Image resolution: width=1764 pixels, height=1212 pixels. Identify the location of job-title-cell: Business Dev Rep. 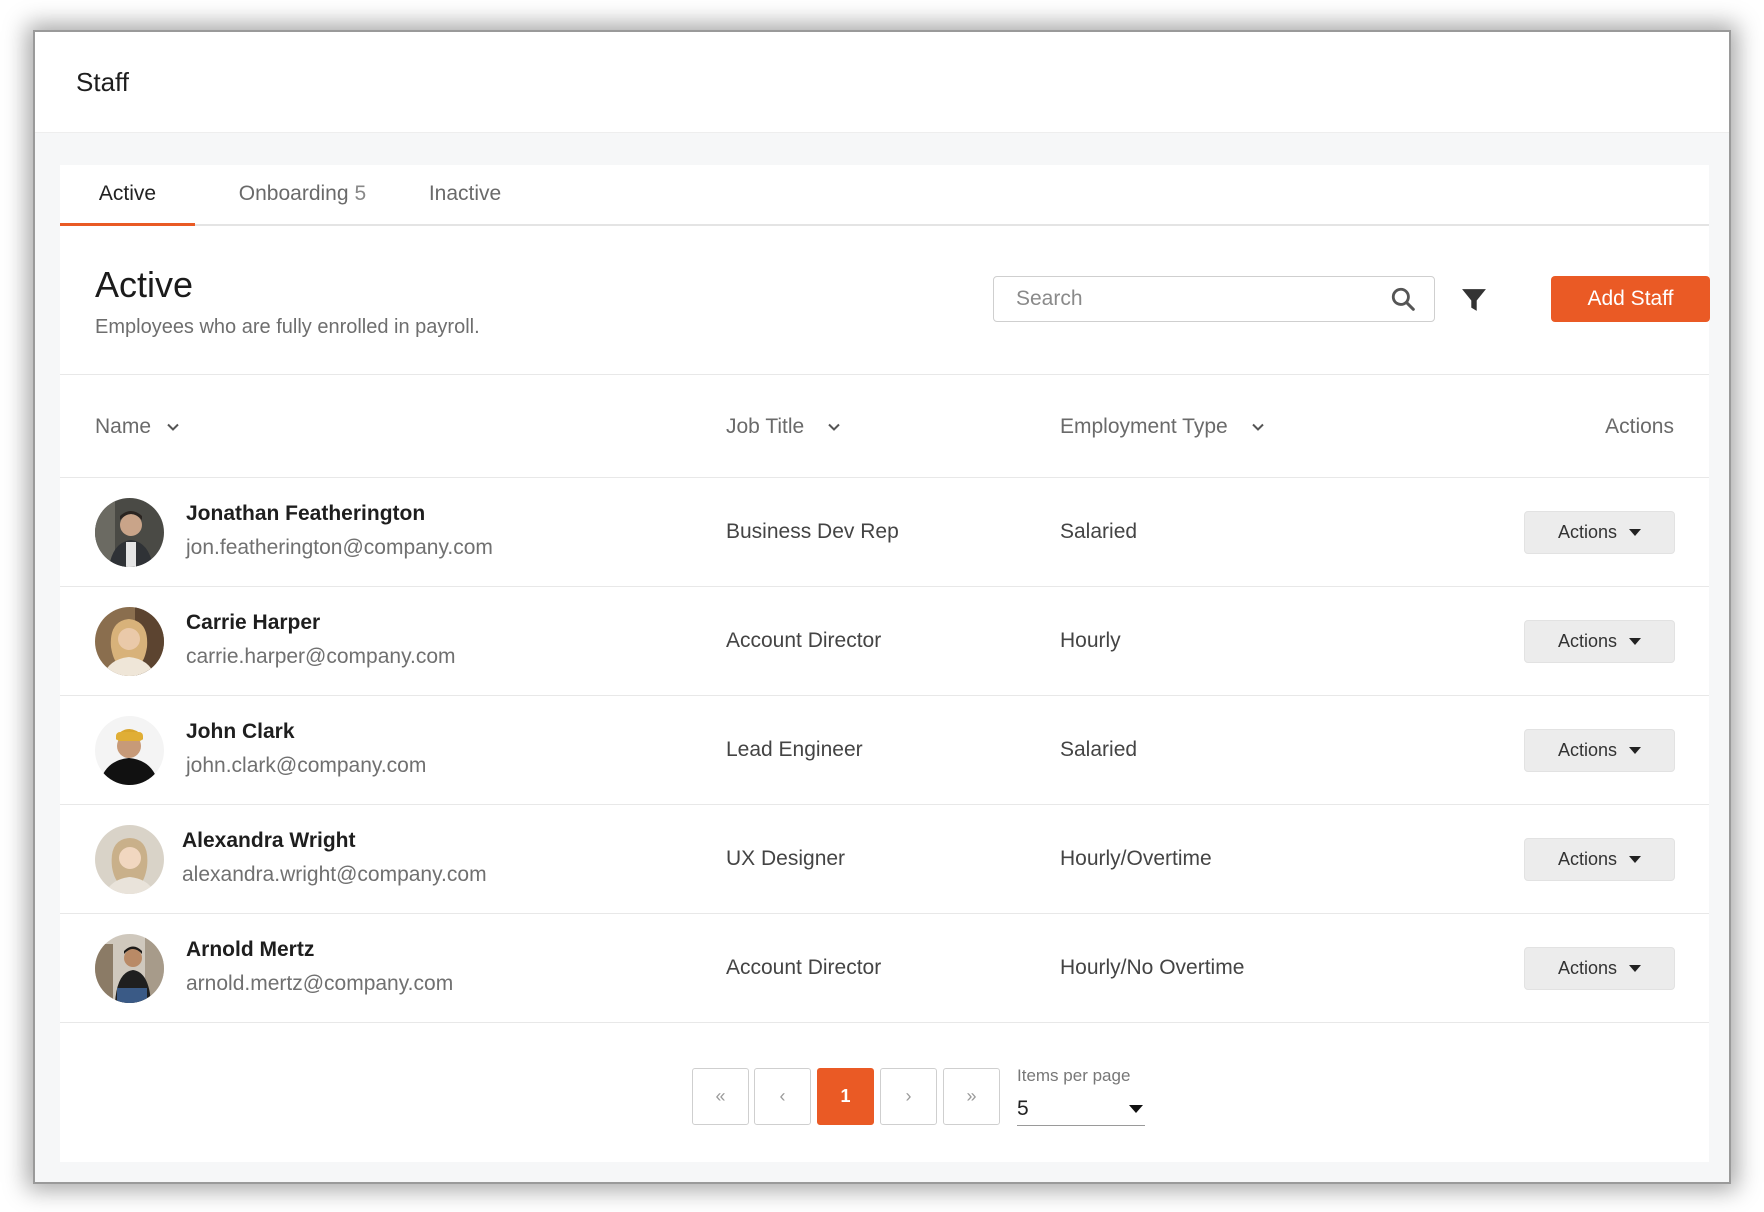
(812, 531).